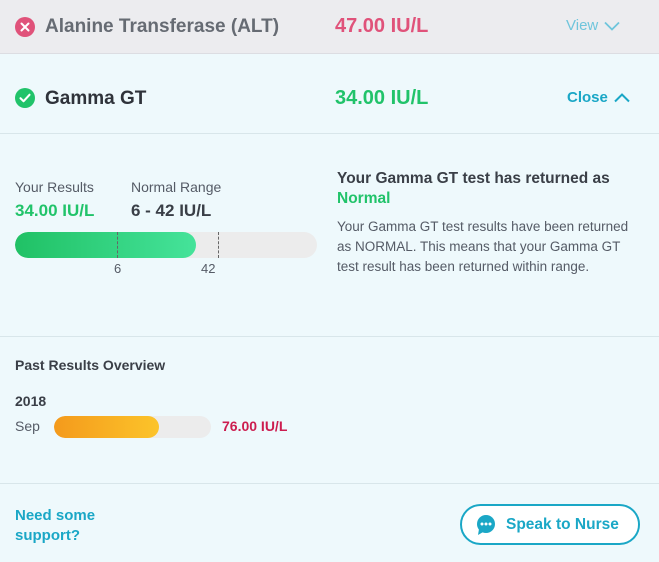  Describe the element at coordinates (176, 187) in the screenshot. I see `normal-range-label: Normal Range` at that location.